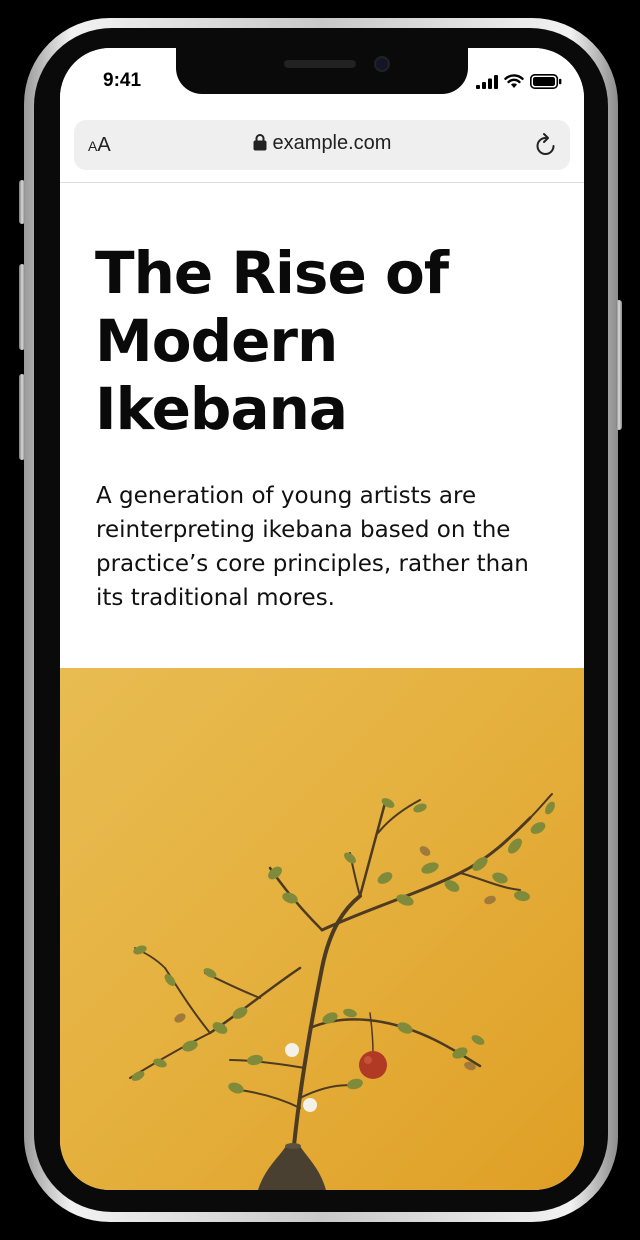 The image size is (640, 1240). What do you see at coordinates (22, 417) in the screenshot?
I see `volume-down-button` at bounding box center [22, 417].